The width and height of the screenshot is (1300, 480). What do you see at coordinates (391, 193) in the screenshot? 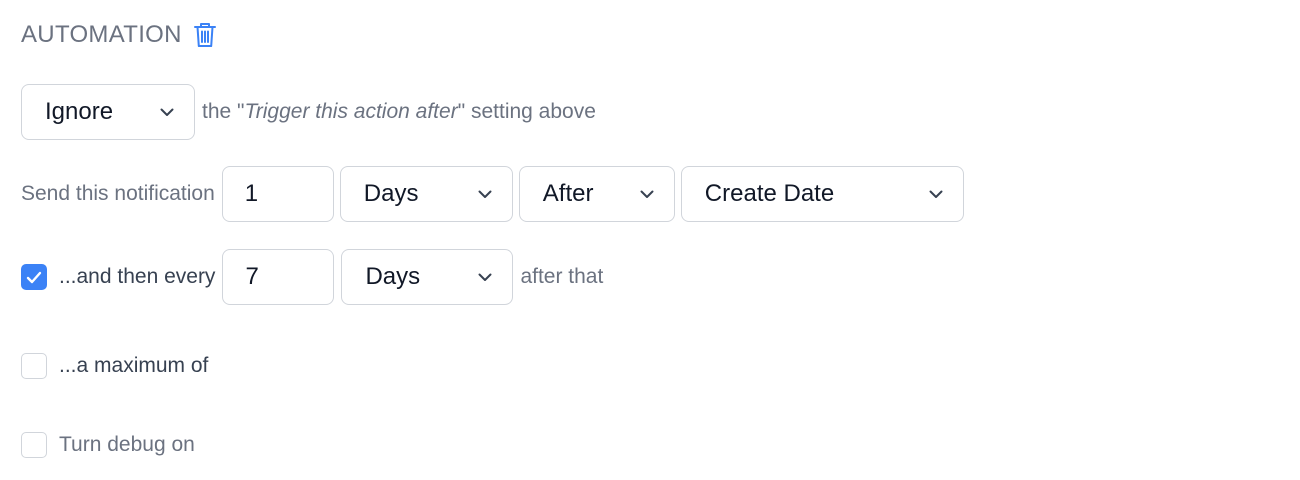
I see `send-unit-value: Days` at bounding box center [391, 193].